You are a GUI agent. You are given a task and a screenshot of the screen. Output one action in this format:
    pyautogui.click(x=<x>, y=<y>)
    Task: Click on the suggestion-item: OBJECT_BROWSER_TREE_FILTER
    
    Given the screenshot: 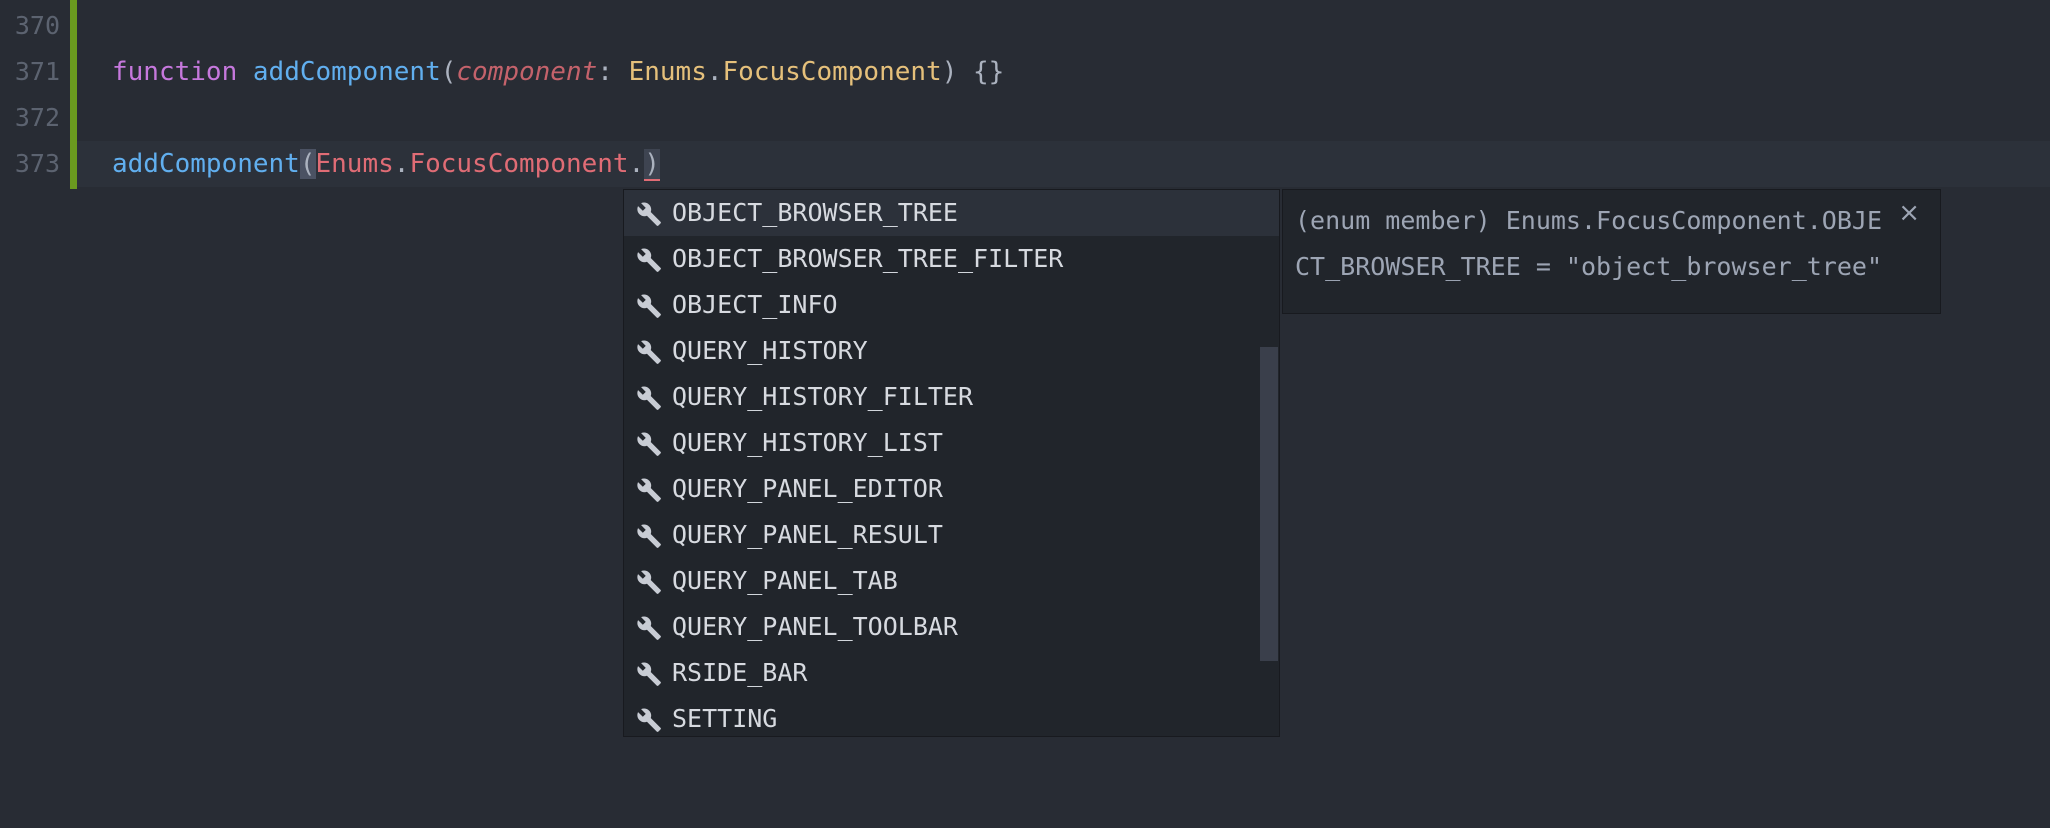 What is the action you would take?
    pyautogui.click(x=951, y=259)
    